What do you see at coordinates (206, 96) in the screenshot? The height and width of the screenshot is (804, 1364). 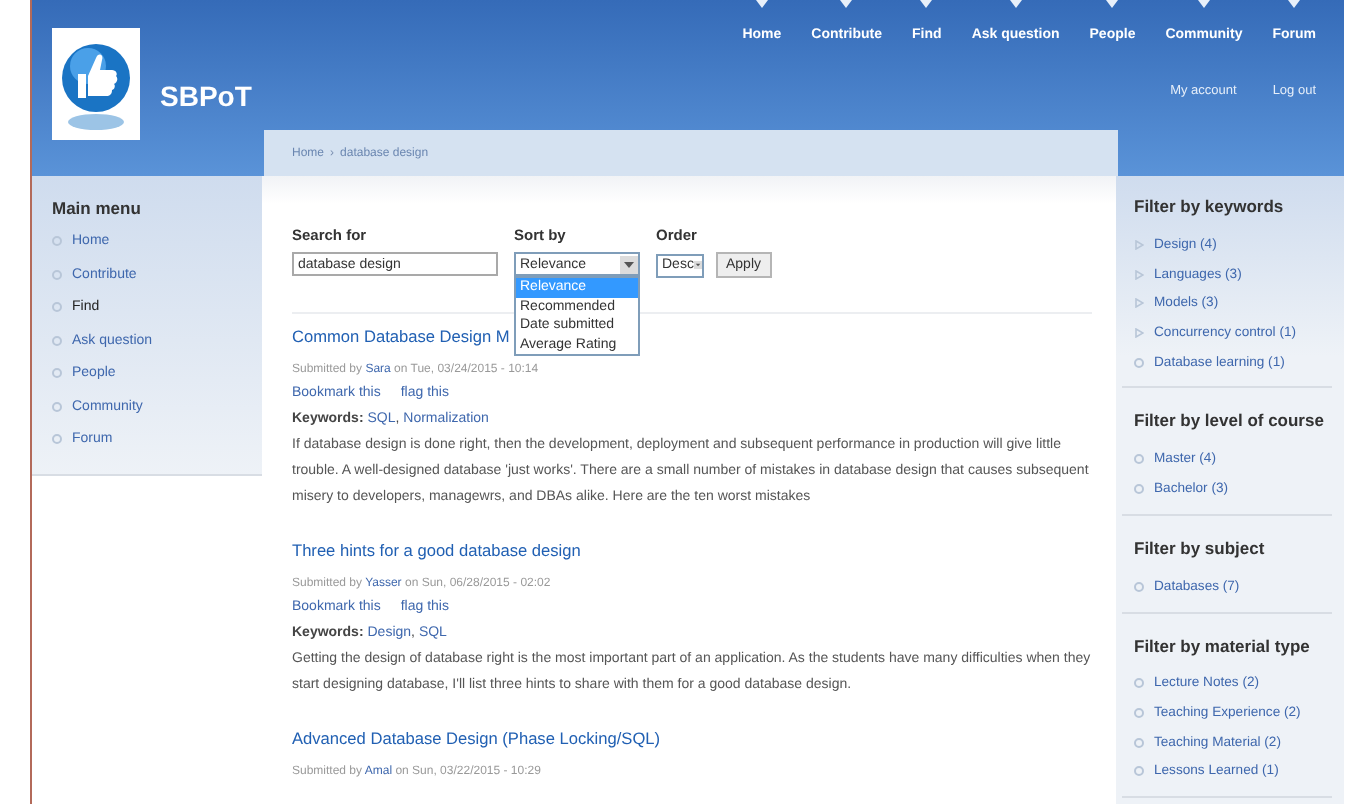 I see `site-title: SBPoT` at bounding box center [206, 96].